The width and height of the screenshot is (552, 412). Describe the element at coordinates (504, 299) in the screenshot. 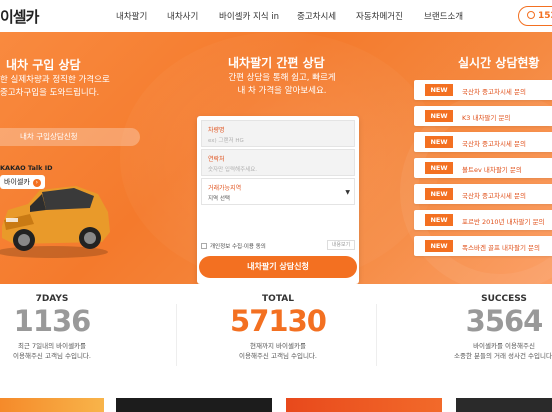

I see `stat-success-label: SUCCESS` at that location.